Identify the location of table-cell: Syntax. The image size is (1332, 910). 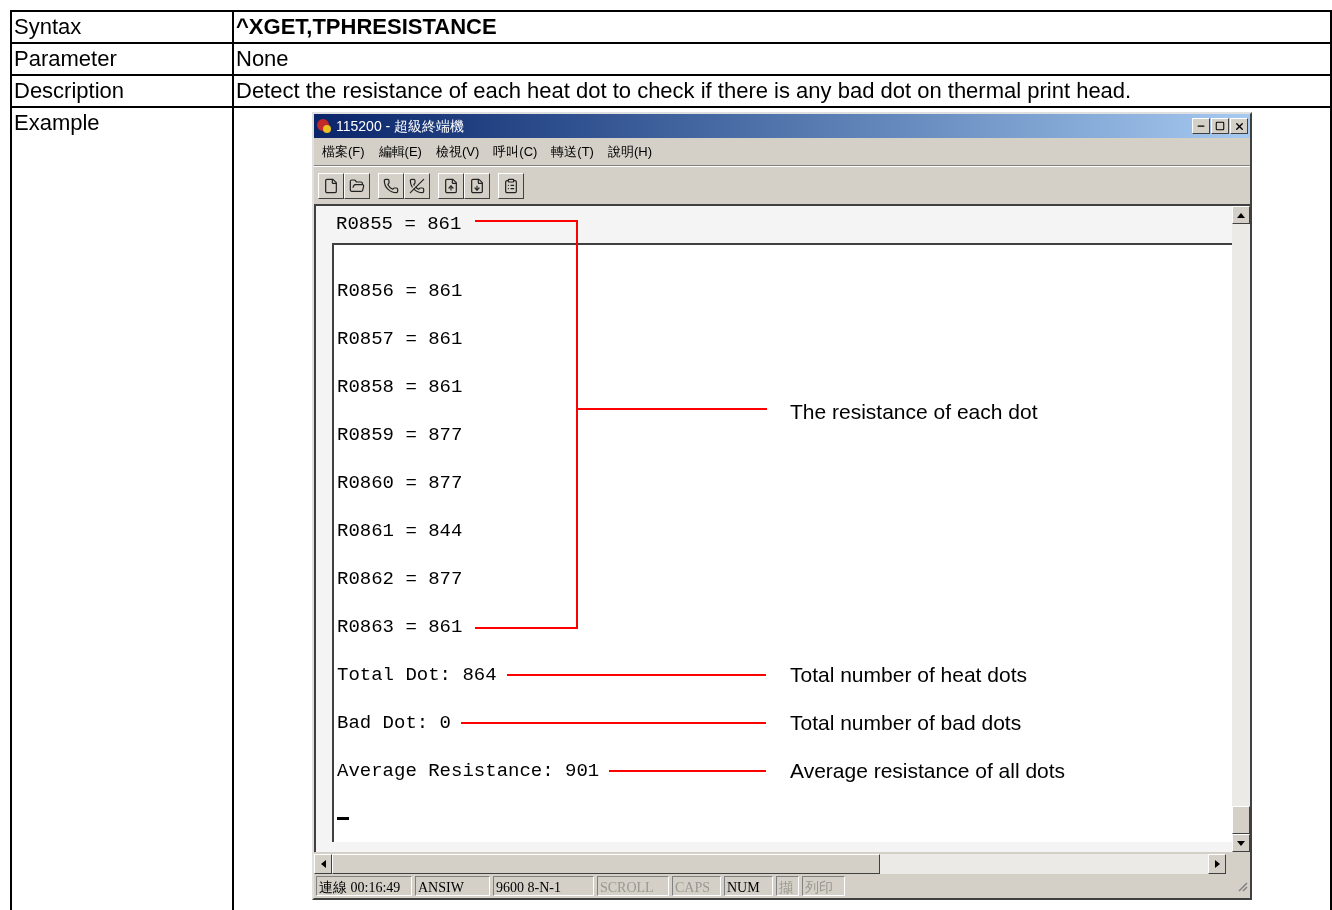
(122, 27).